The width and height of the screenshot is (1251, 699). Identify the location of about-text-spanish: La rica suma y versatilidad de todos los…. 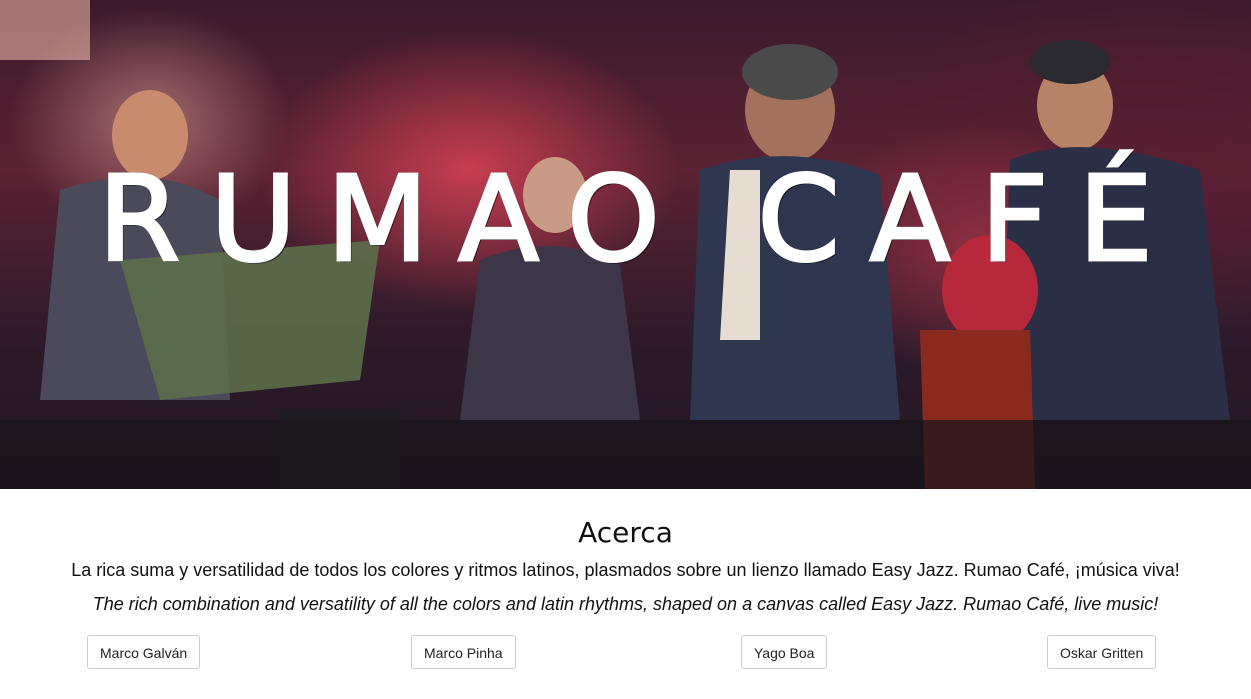
(625, 570).